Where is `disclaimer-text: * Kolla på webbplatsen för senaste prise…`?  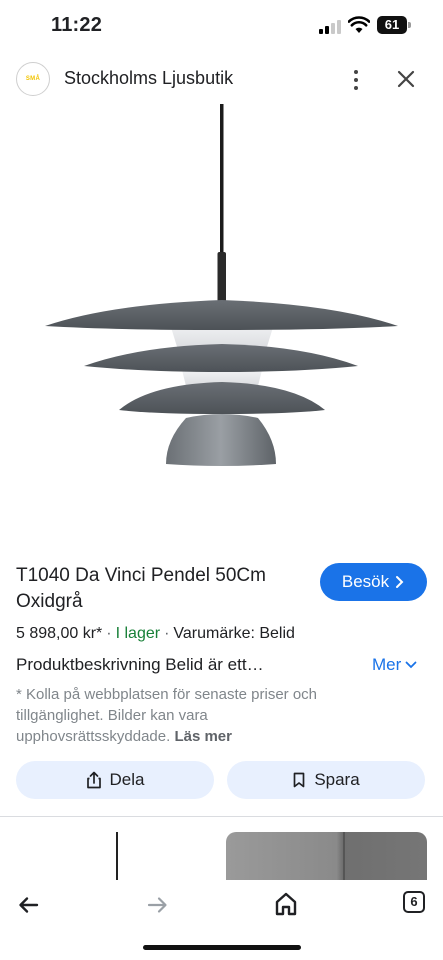
disclaimer-text: * Kolla på webbplatsen för senaste prise… is located at coordinates (167, 715).